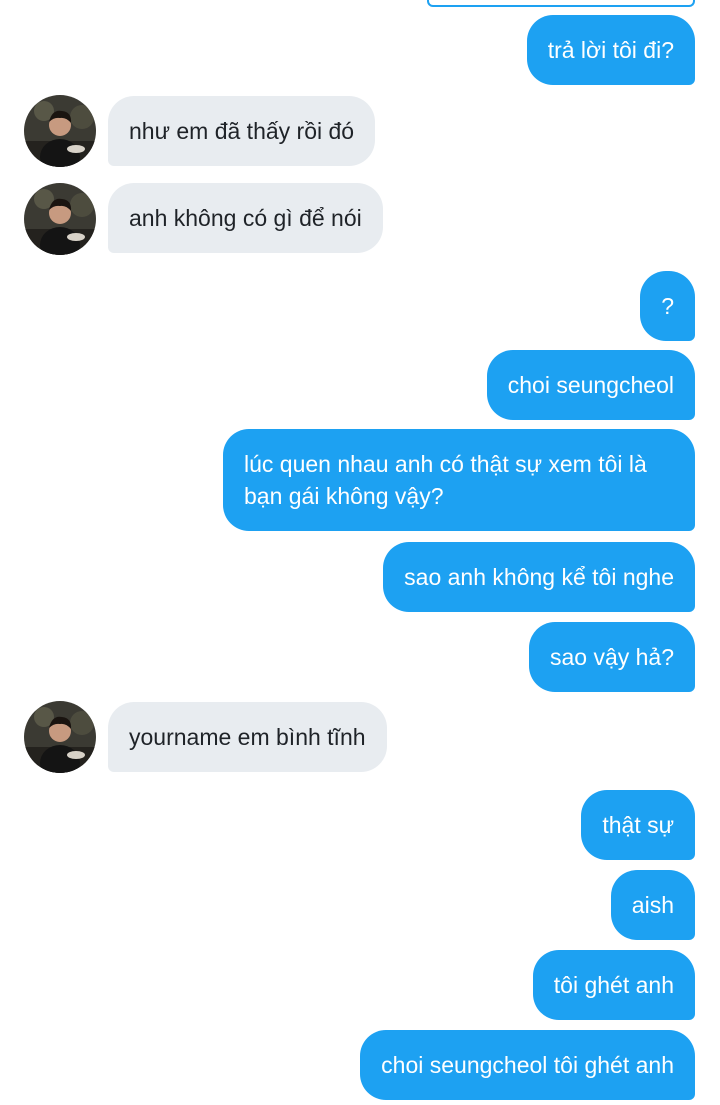 This screenshot has width=720, height=1105. What do you see at coordinates (610, 50) in the screenshot?
I see `sent-message-bubble: trả lời tôi đi?` at bounding box center [610, 50].